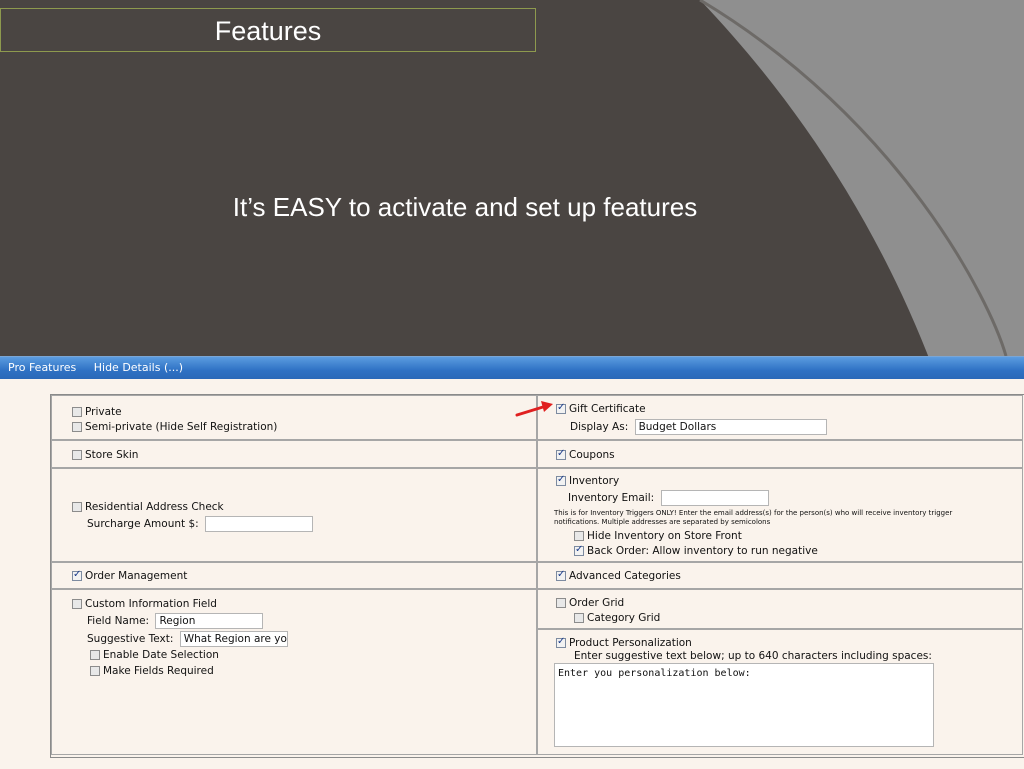 This screenshot has width=1024, height=769. I want to click on gift-certificate-label: Gift Certificate, so click(607, 409).